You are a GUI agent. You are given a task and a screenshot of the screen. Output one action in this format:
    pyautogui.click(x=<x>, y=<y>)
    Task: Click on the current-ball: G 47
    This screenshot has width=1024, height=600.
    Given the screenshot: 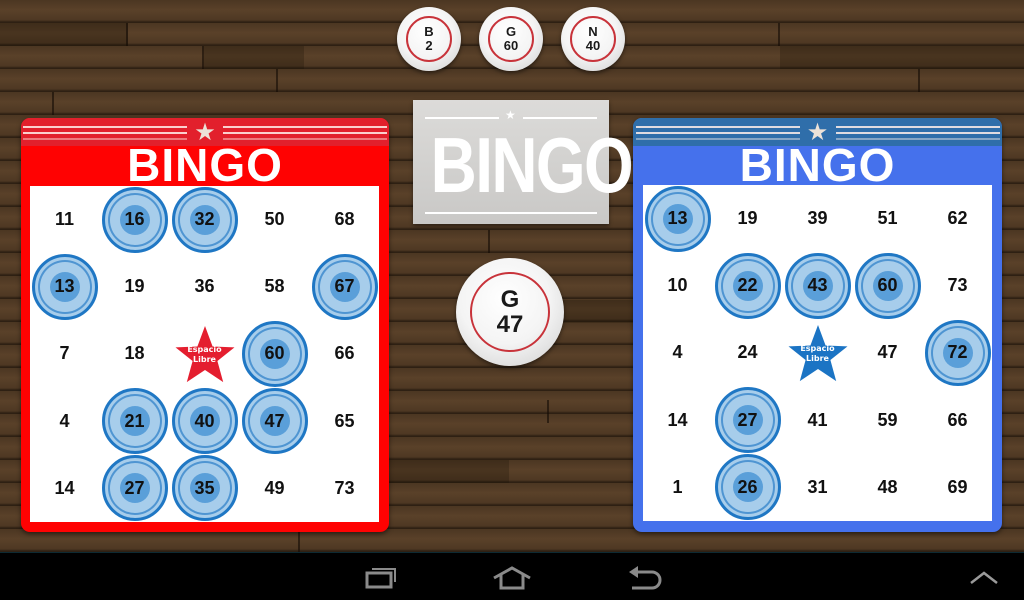 What is the action you would take?
    pyautogui.click(x=510, y=312)
    